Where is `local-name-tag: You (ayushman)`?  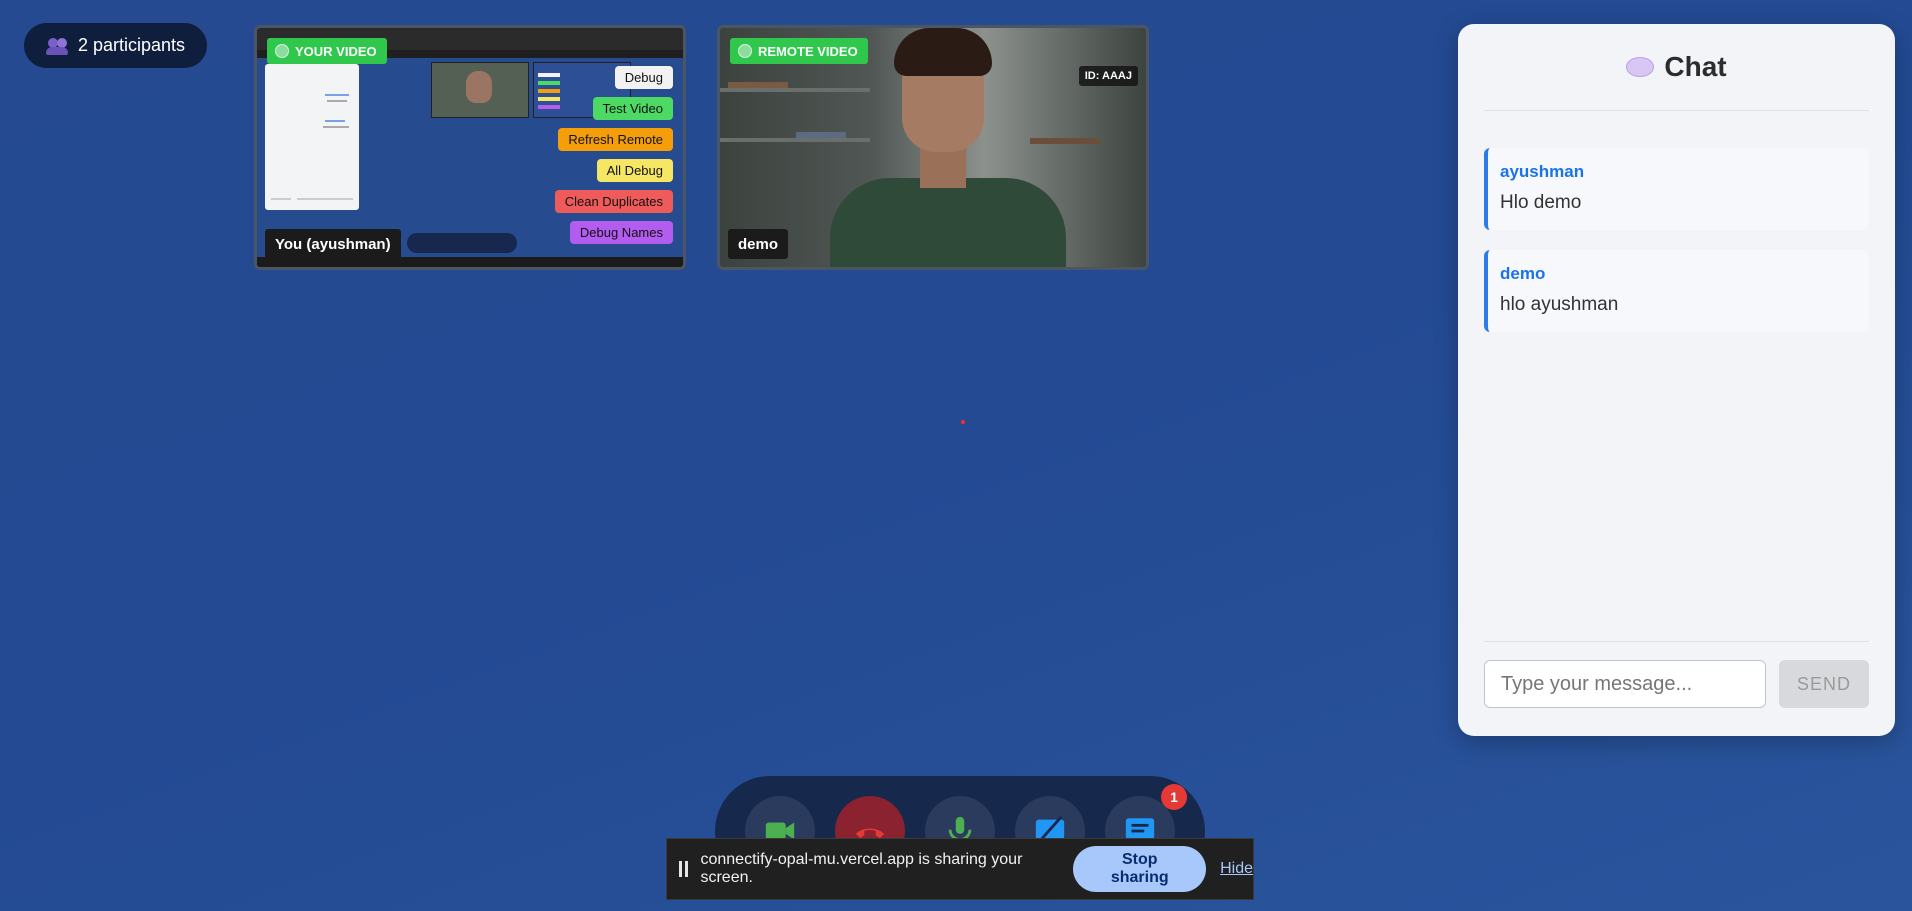 local-name-tag: You (ayushman) is located at coordinates (333, 244).